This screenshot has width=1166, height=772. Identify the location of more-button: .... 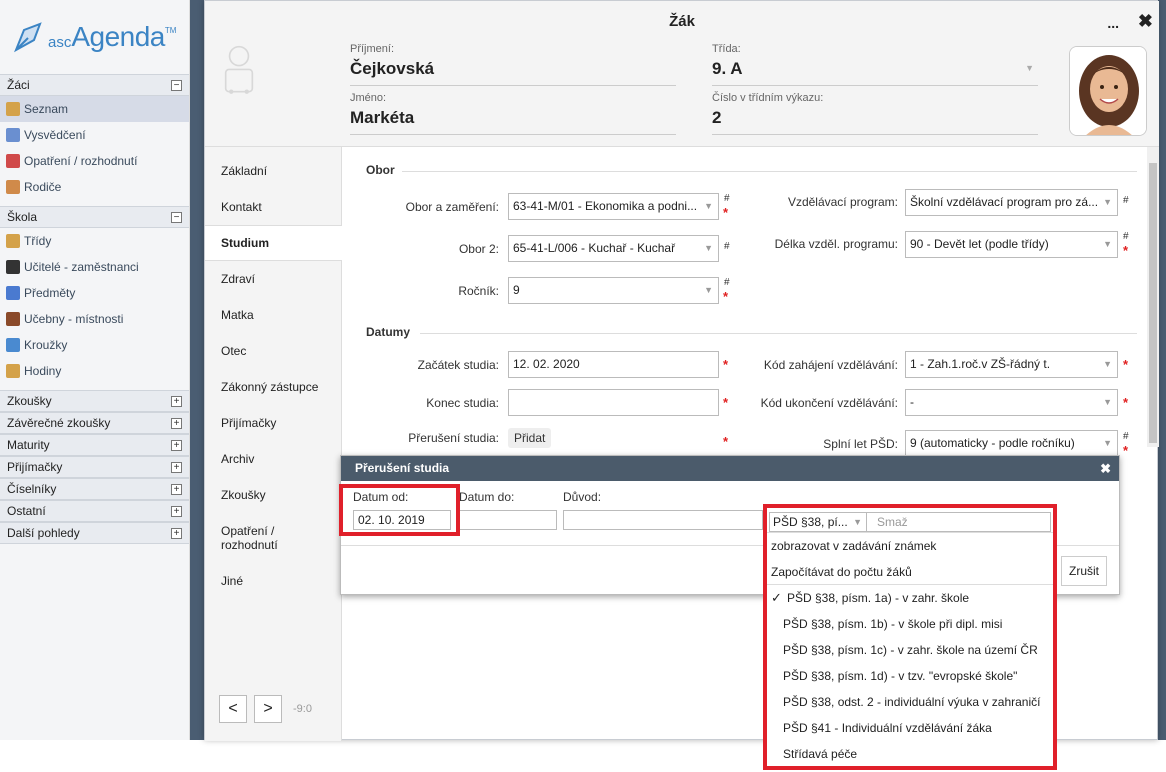
(1113, 23).